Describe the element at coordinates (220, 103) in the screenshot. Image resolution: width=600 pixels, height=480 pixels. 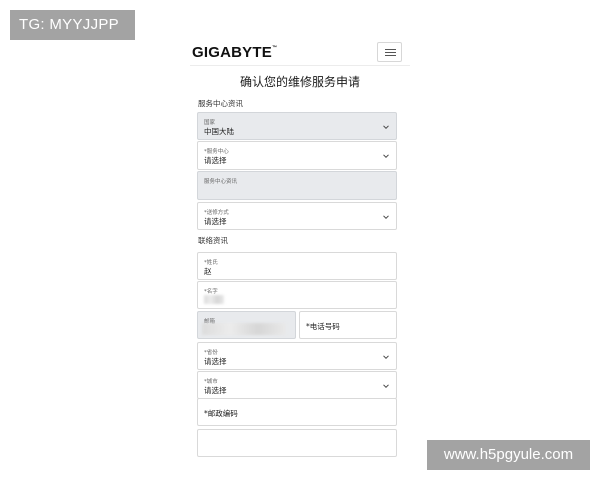
I see `section-service-center: 服务中心资讯` at that location.